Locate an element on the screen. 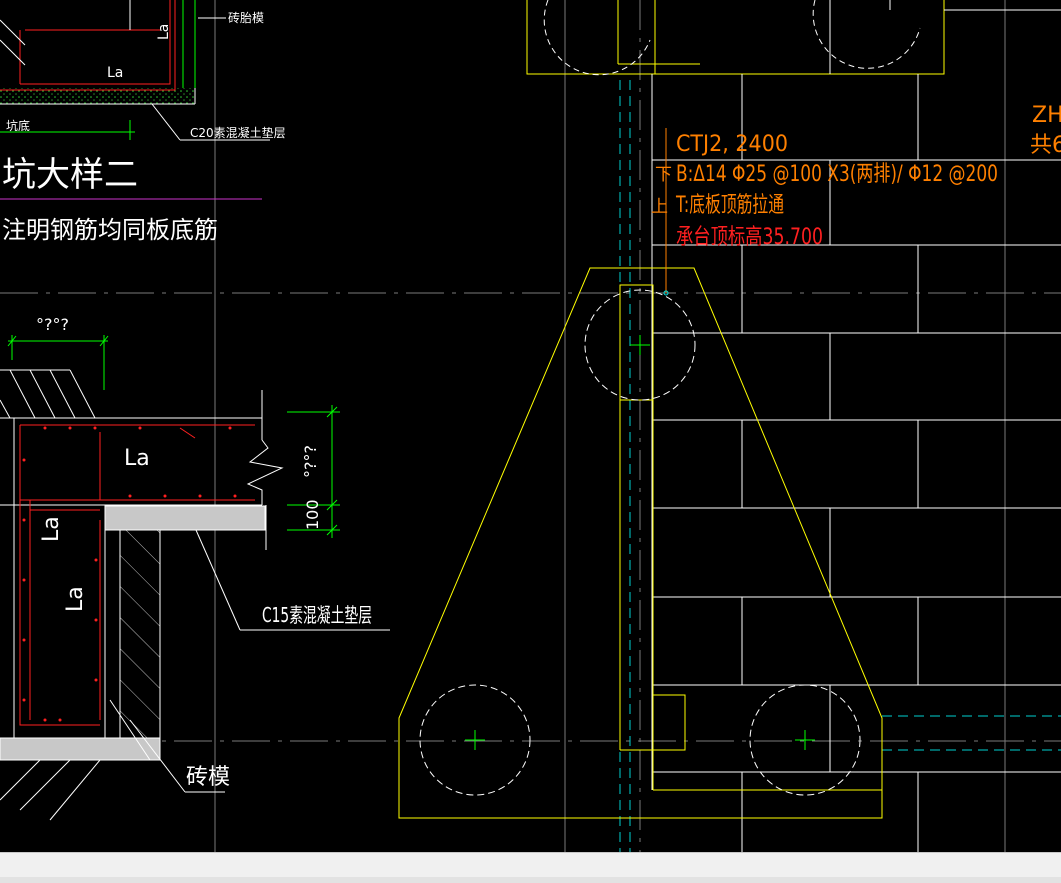 The image size is (1061, 883). pit-bottom-label: 坑底 is located at coordinates (18, 125).